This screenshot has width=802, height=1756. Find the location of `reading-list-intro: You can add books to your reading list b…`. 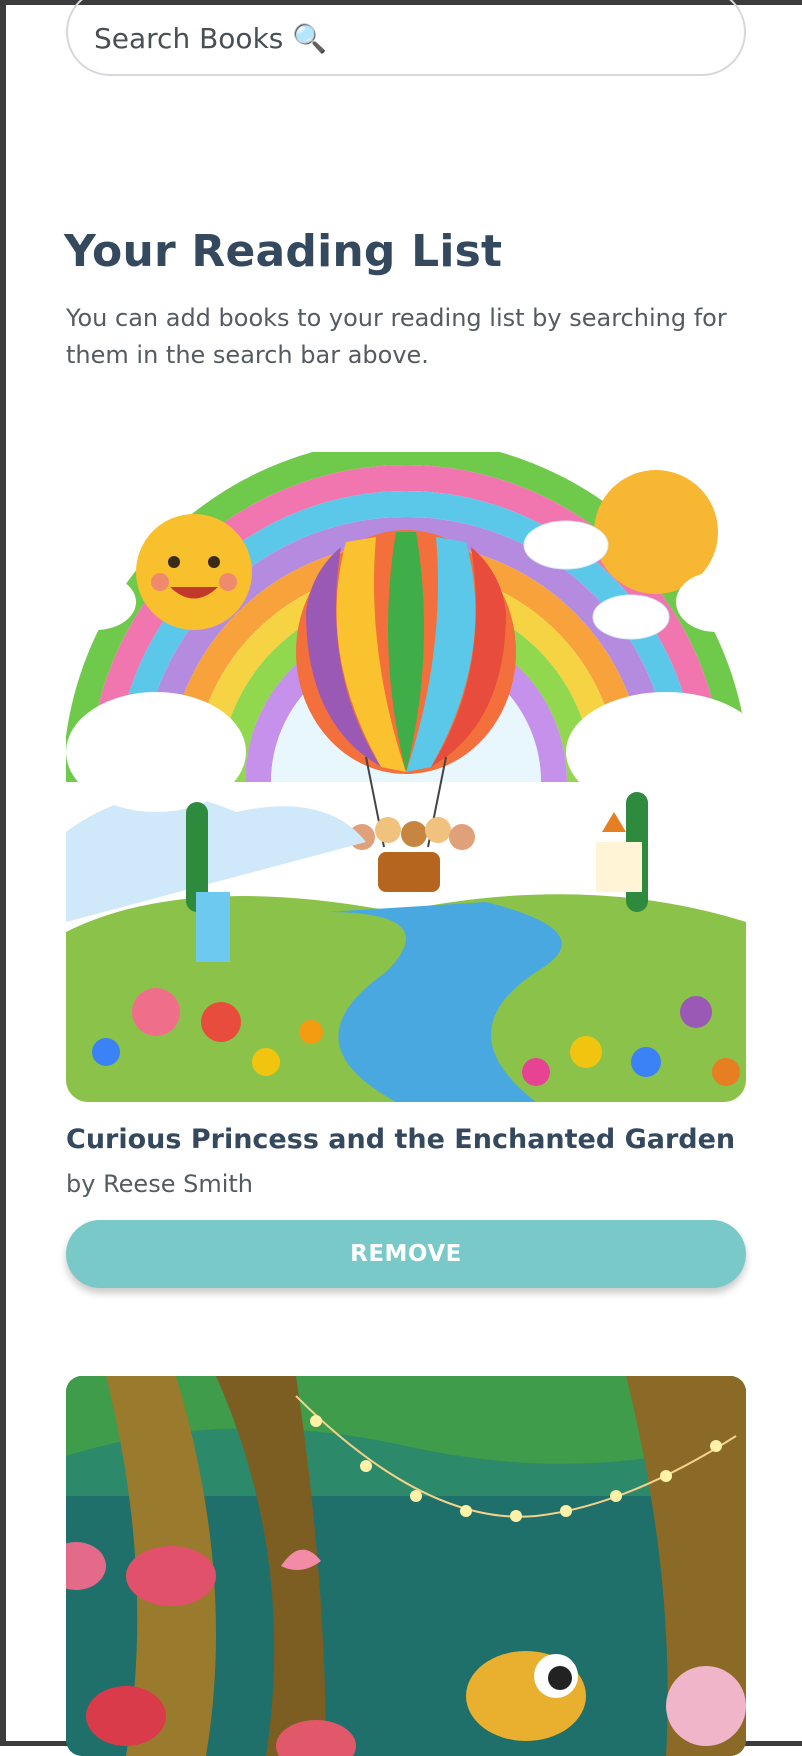

reading-list-intro: You can add books to your reading list b… is located at coordinates (396, 336).